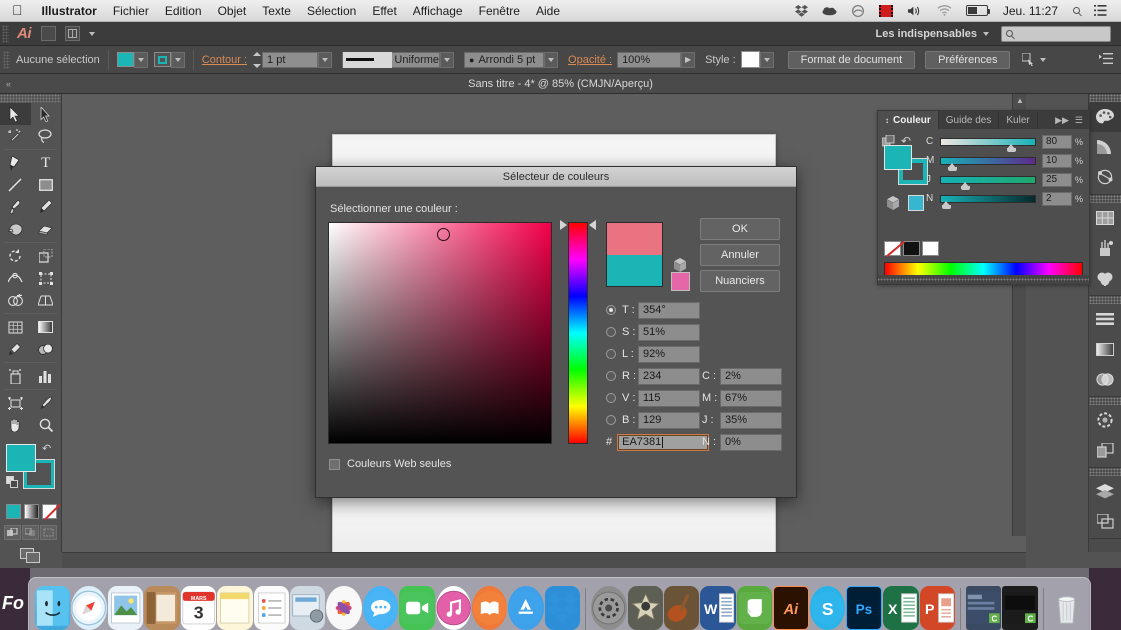 This screenshot has height=630, width=1121. Describe the element at coordinates (15, 278) in the screenshot. I see `width-tool` at that location.